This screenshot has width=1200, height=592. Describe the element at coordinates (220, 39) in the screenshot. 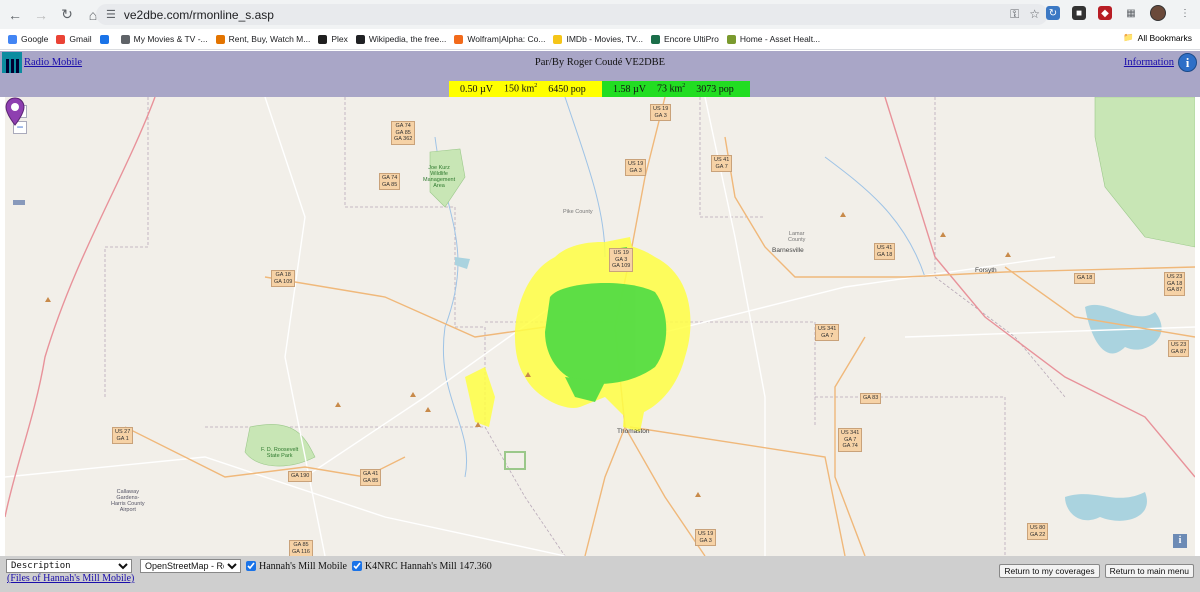

I see `rent-icon` at that location.